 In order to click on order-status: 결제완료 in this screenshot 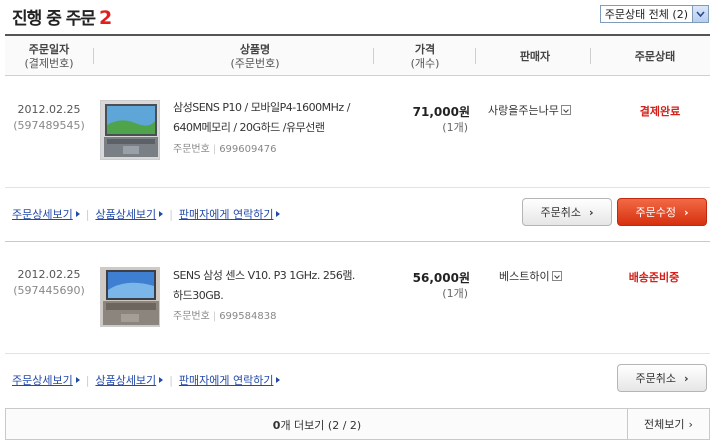, I will do `click(660, 111)`.